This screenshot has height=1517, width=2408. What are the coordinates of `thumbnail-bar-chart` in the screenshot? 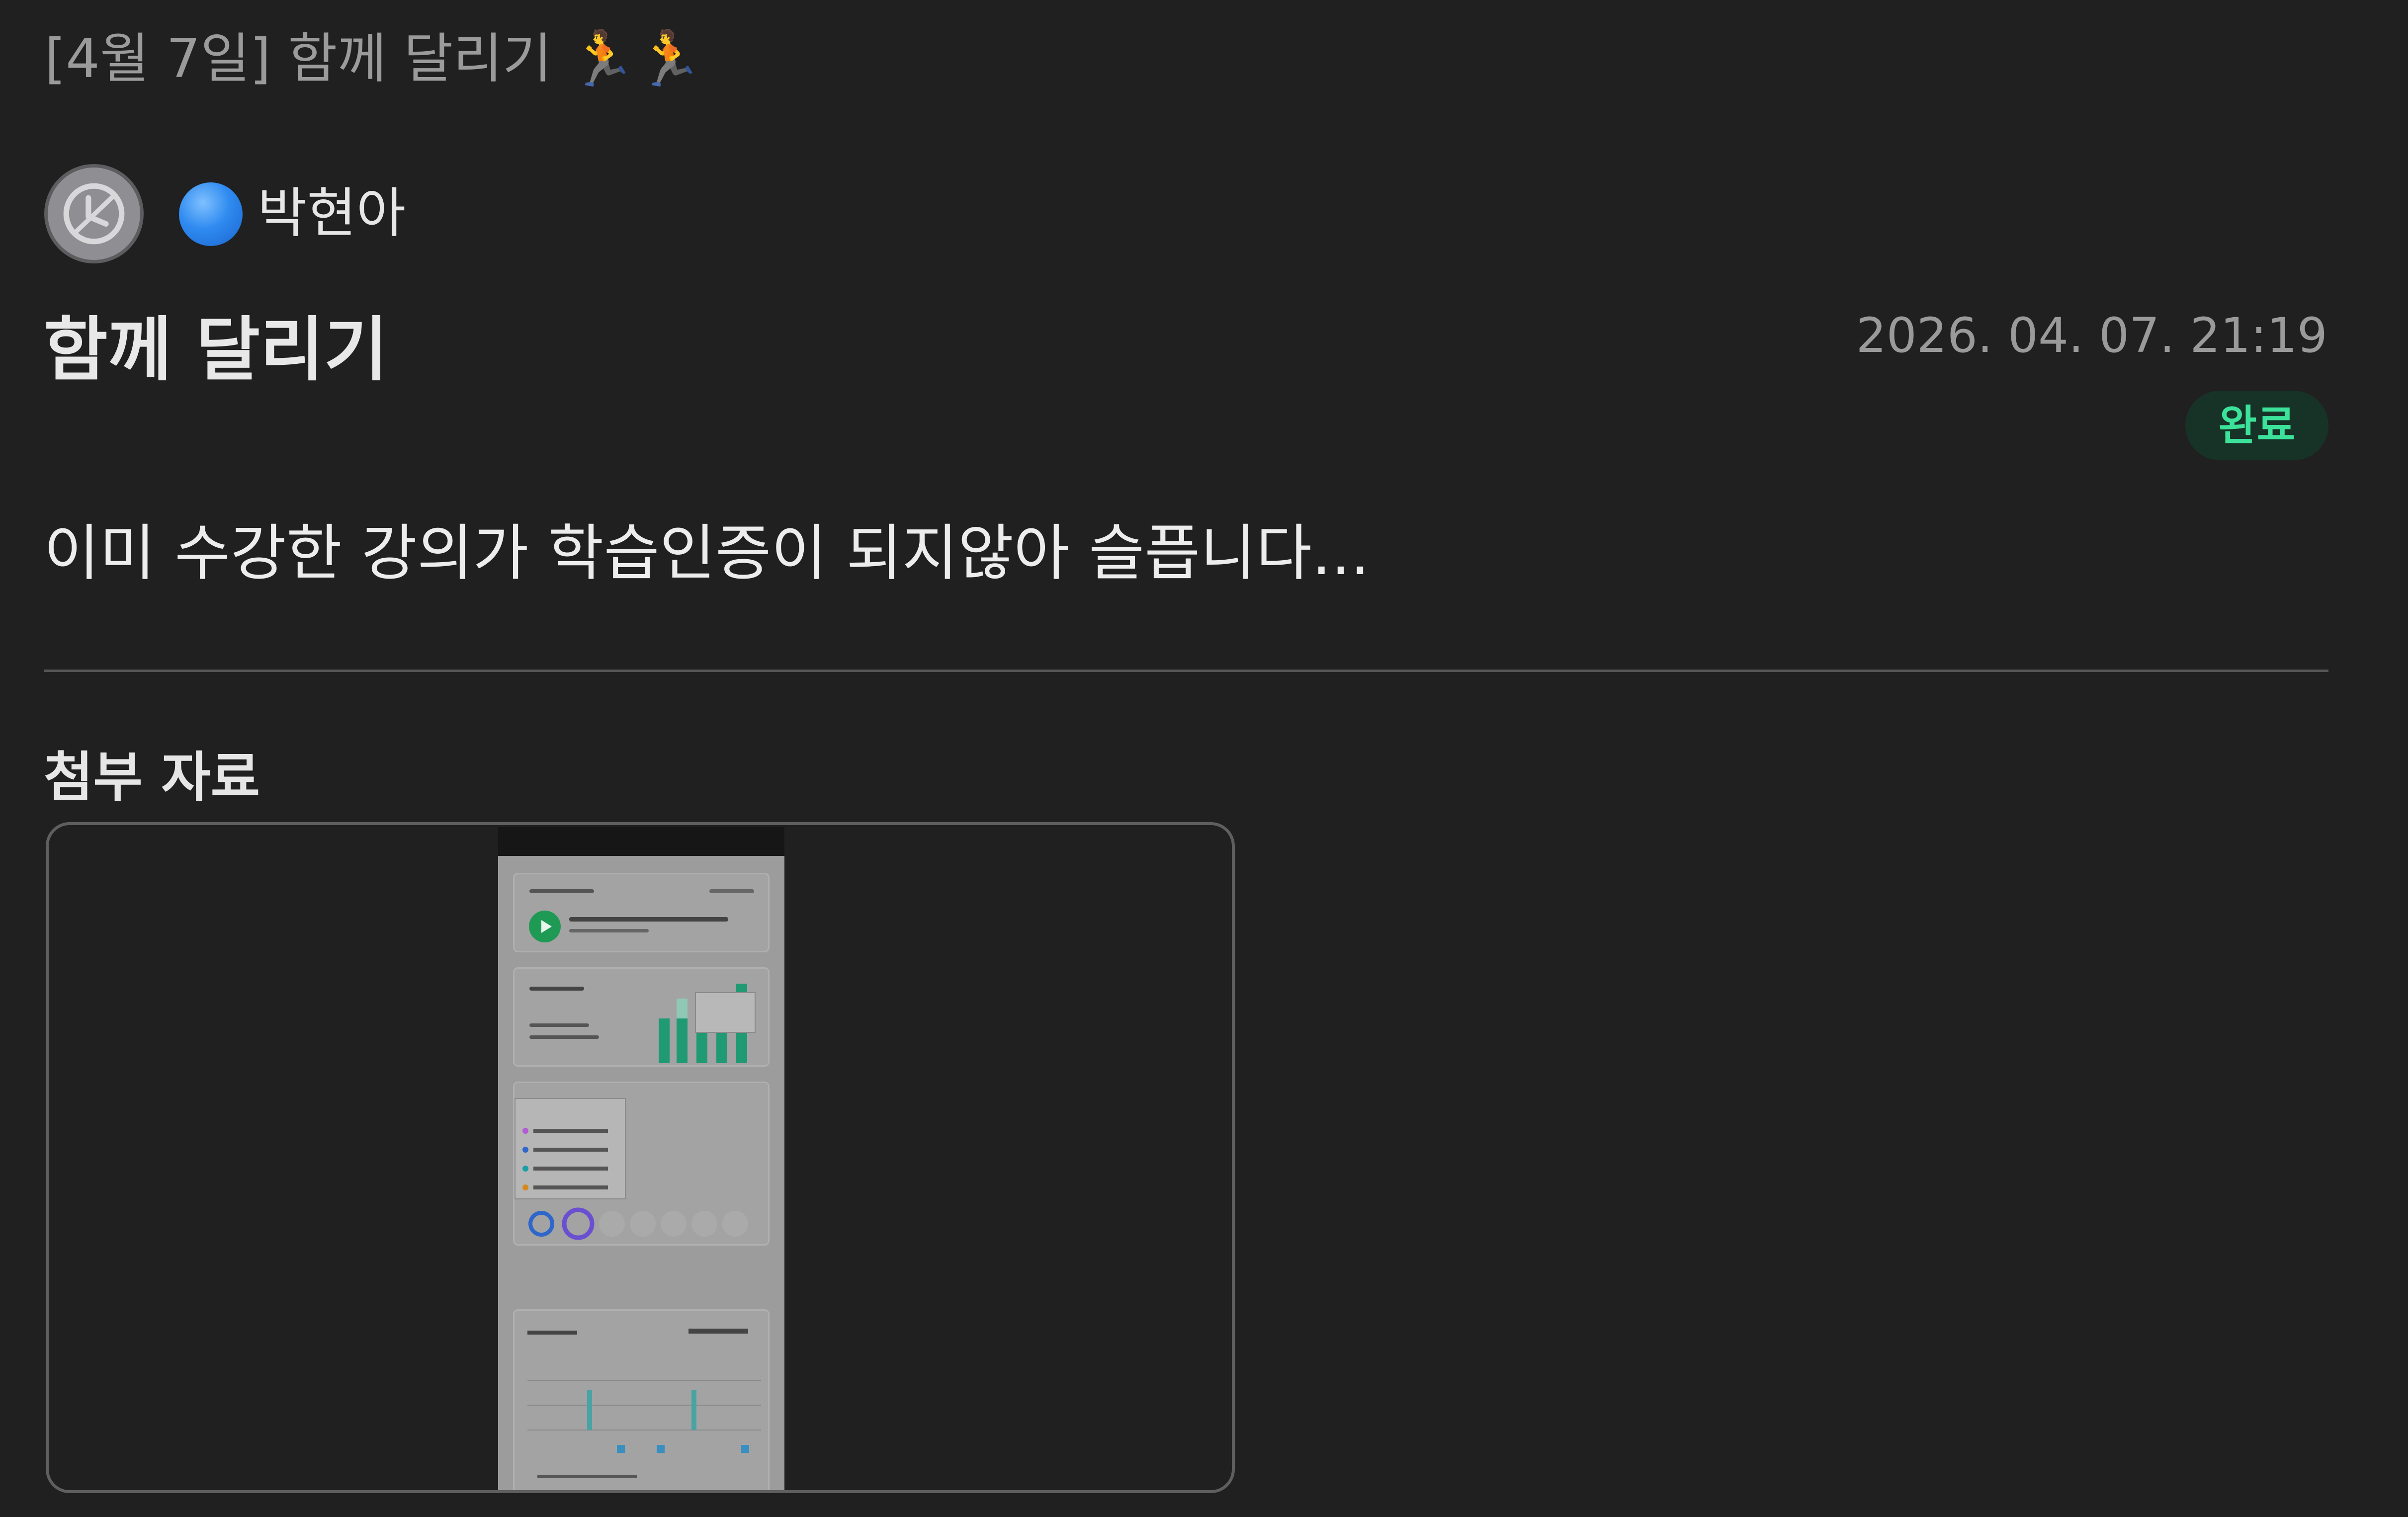 It's located at (707, 1024).